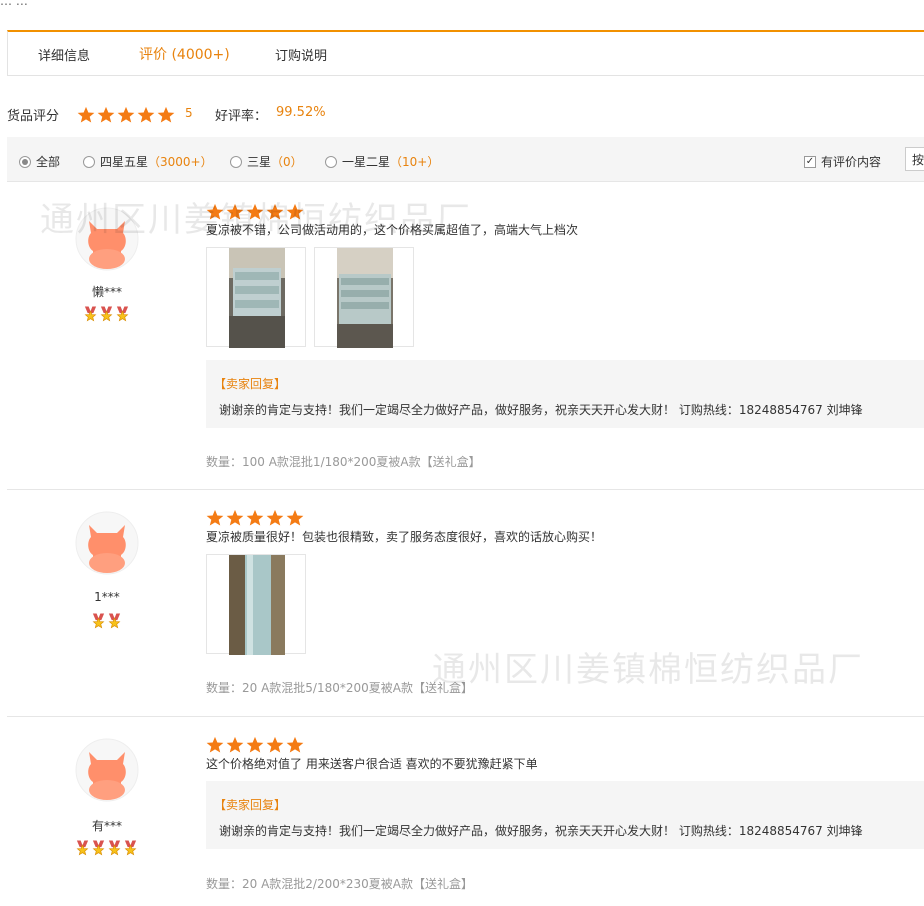 Image resolution: width=924 pixels, height=906 pixels. What do you see at coordinates (180, 162) in the screenshot?
I see `filter-four-five-count: （3000+）` at bounding box center [180, 162].